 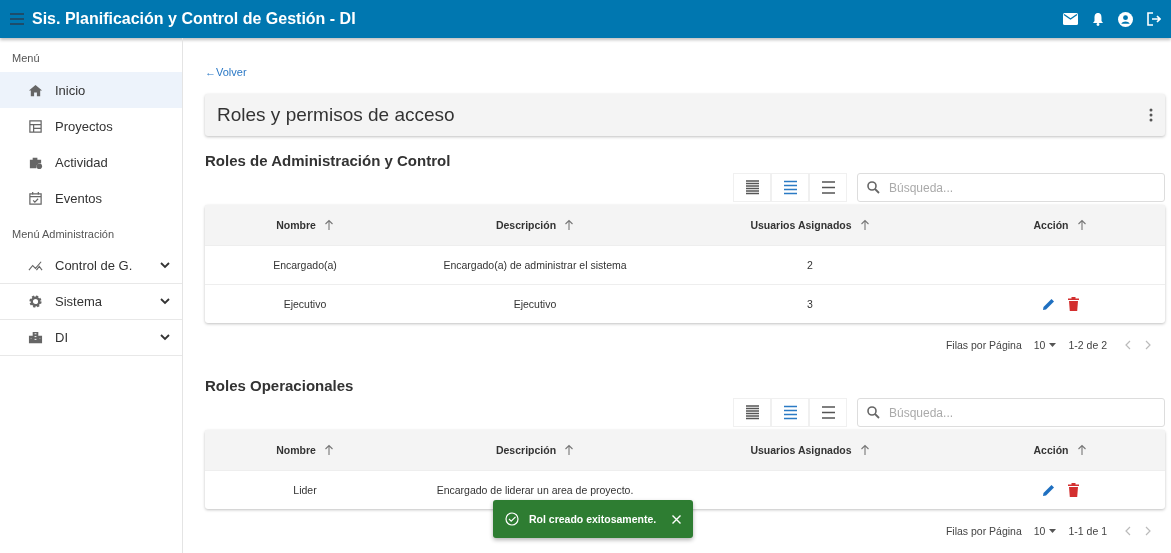 I want to click on check-circle-icon, so click(x=512, y=519).